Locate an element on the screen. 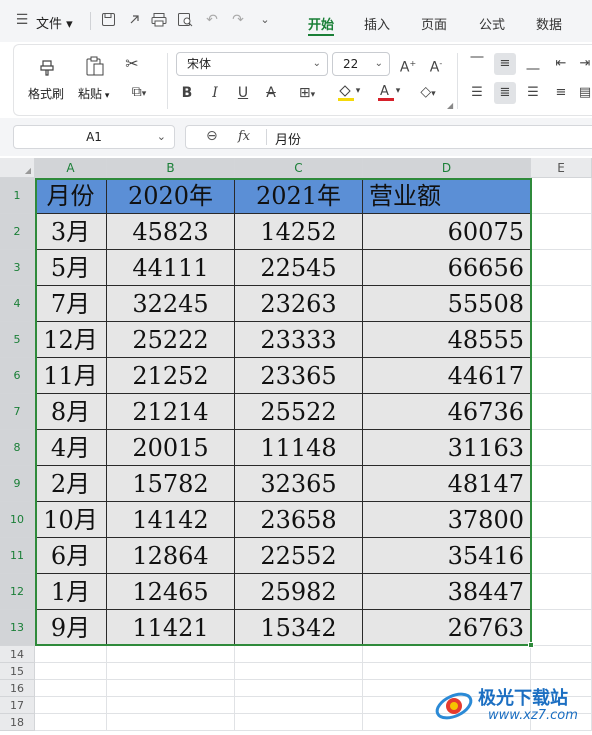 The image size is (592, 735). data-cell: 12465 is located at coordinates (171, 592).